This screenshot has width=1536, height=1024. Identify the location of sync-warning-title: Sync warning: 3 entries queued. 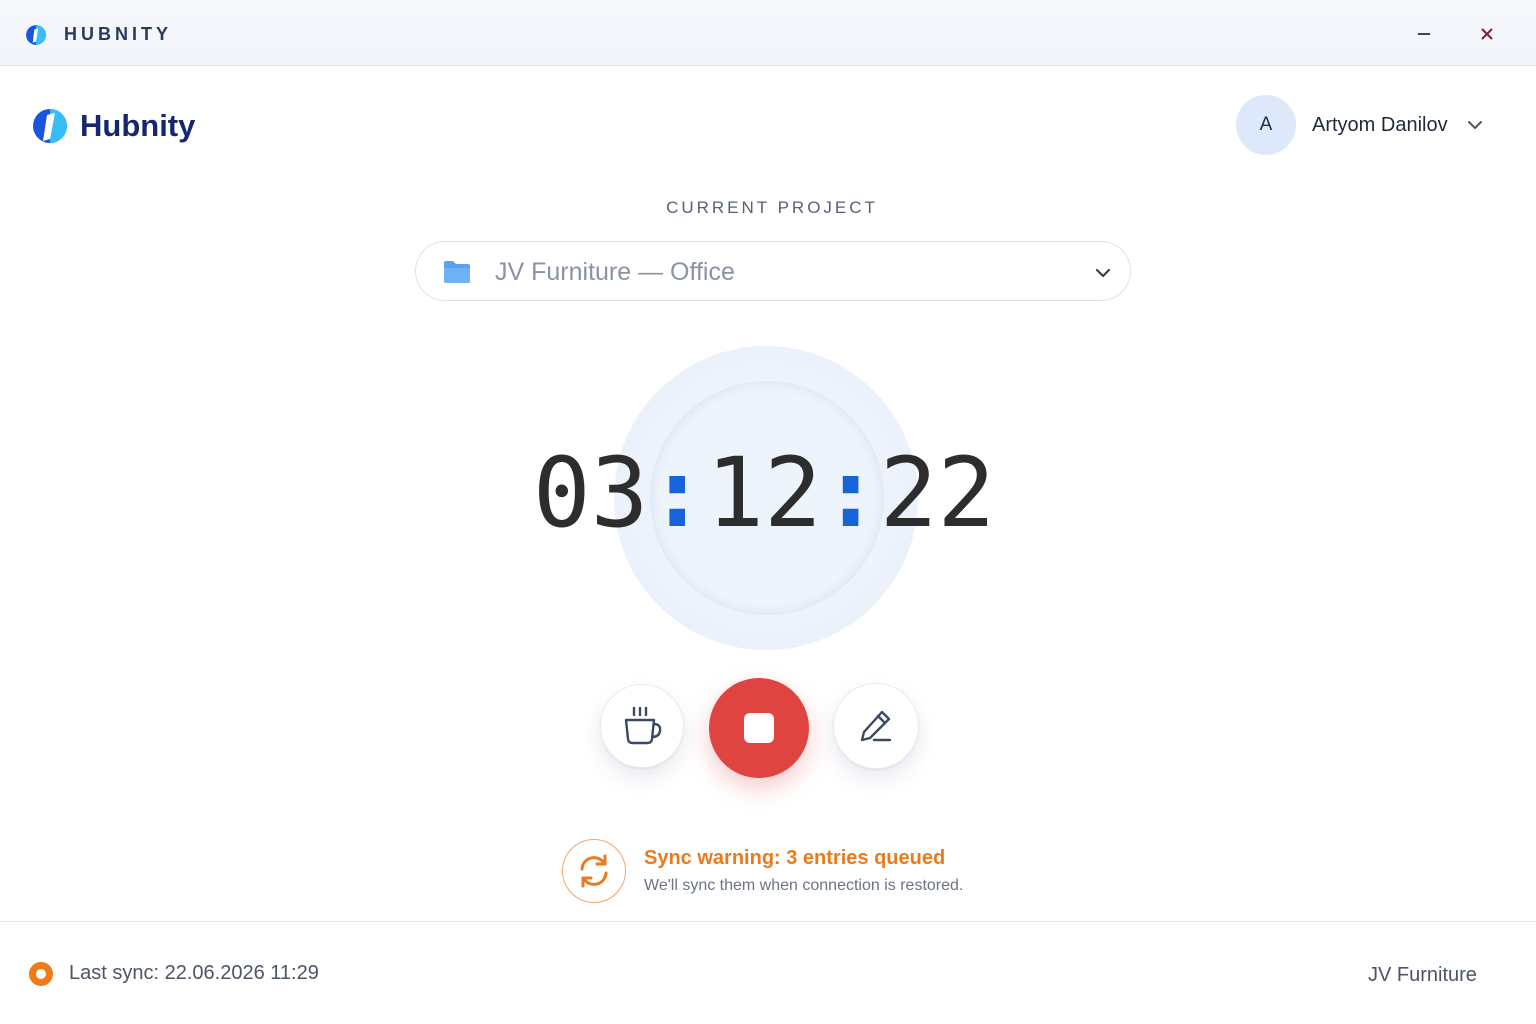
(795, 858).